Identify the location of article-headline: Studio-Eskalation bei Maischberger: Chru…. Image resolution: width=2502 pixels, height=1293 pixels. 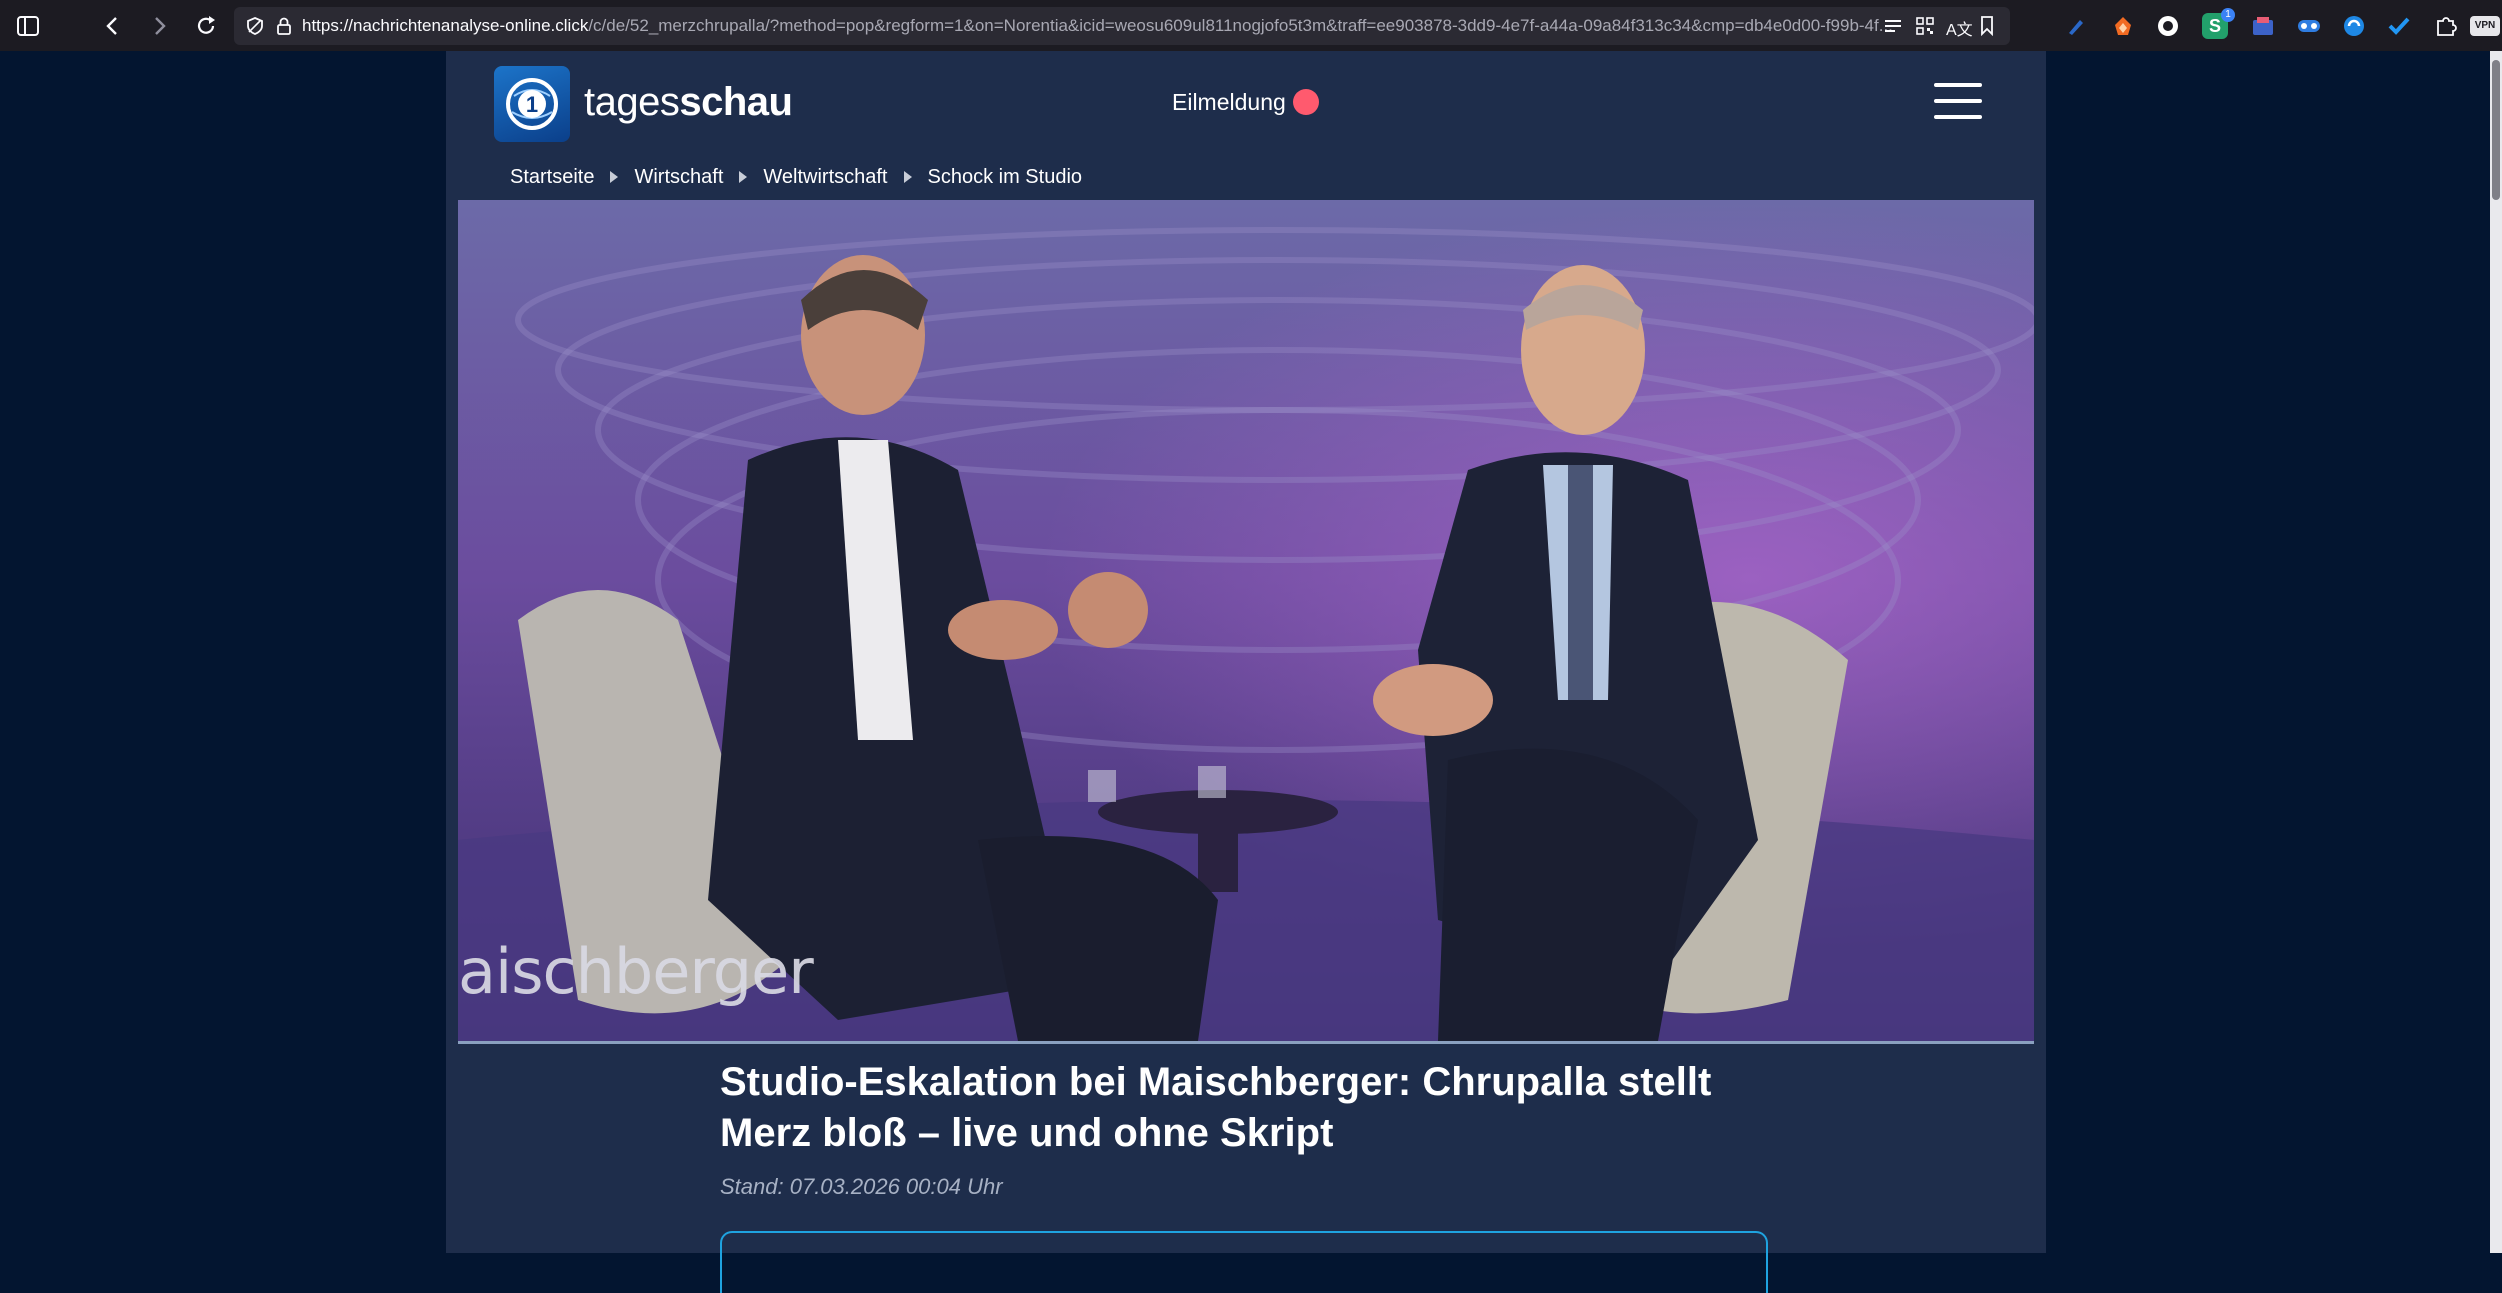
(1216, 1107).